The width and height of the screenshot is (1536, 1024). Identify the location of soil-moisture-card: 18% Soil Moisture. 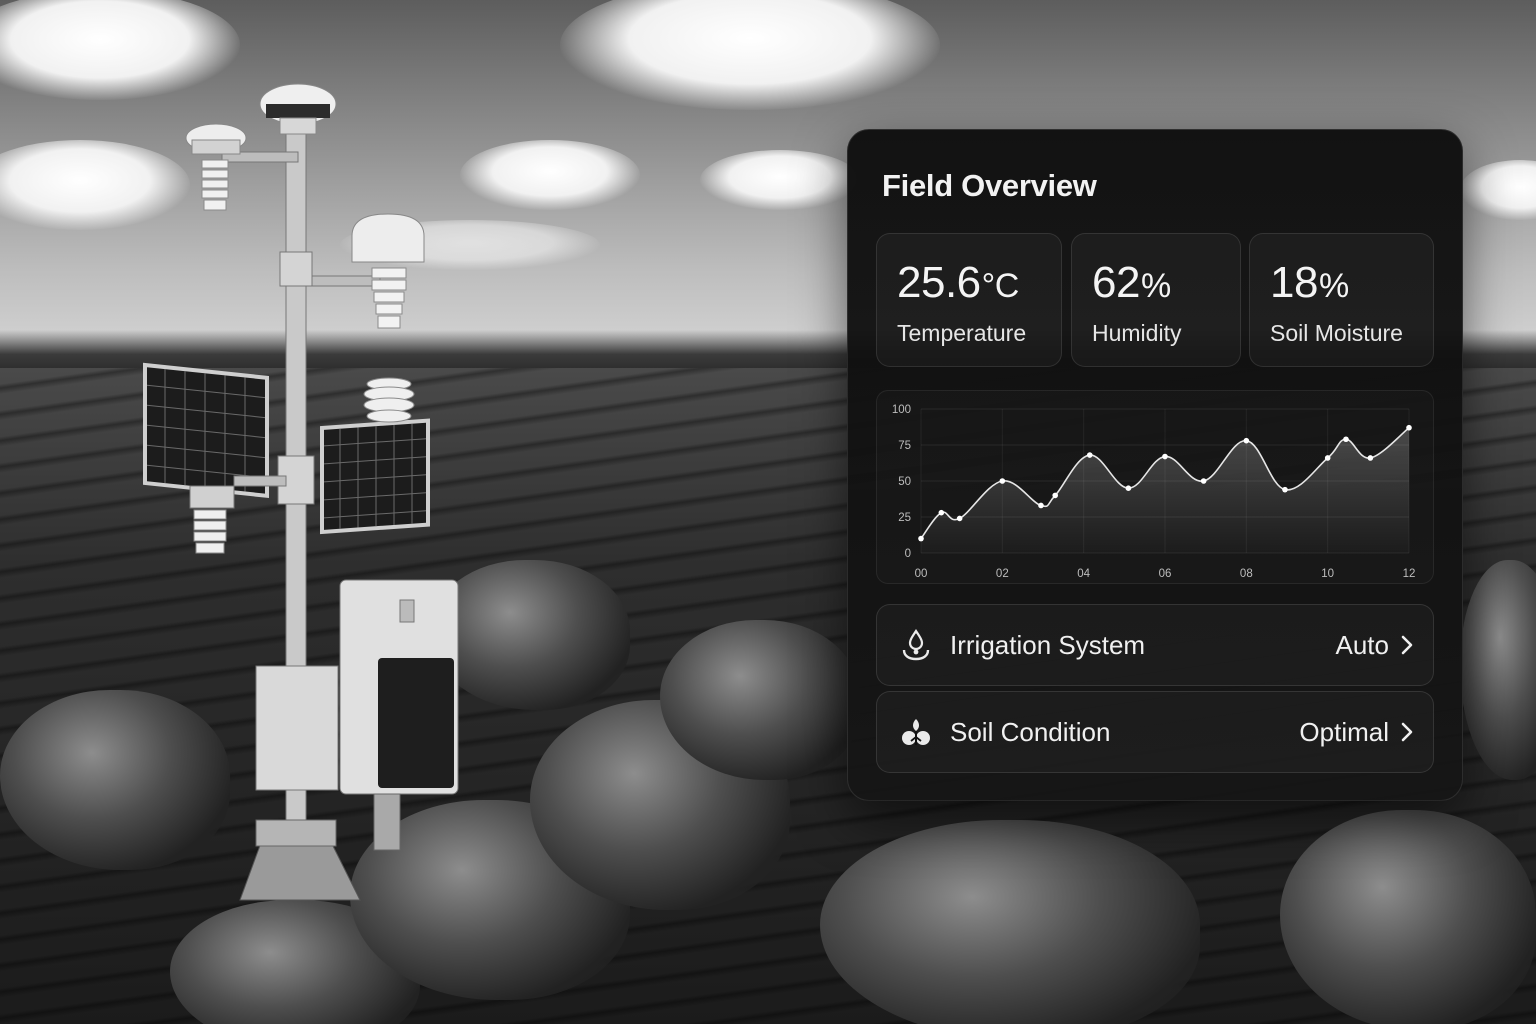
(1341, 300).